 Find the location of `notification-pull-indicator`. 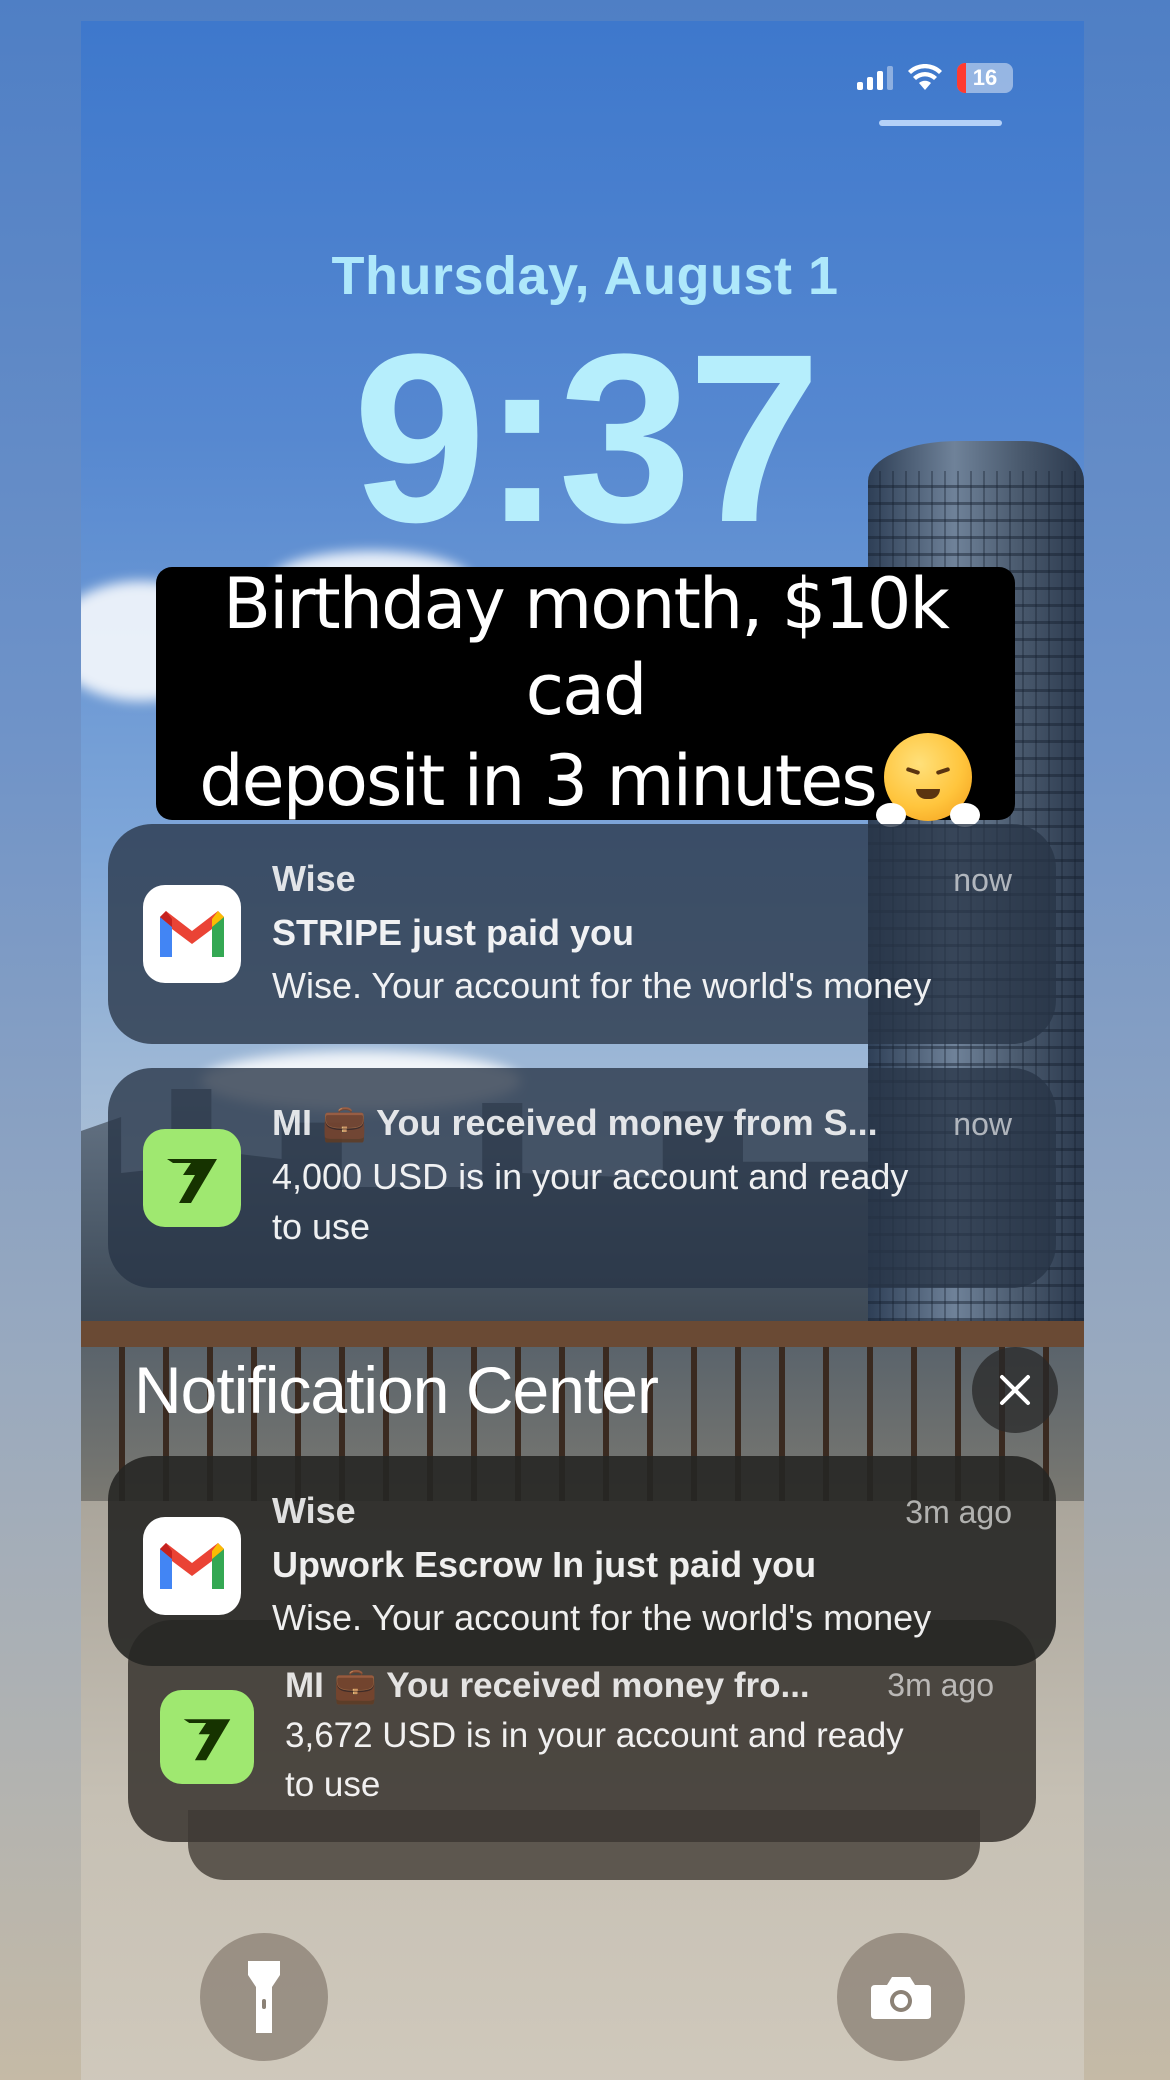

notification-pull-indicator is located at coordinates (940, 123).